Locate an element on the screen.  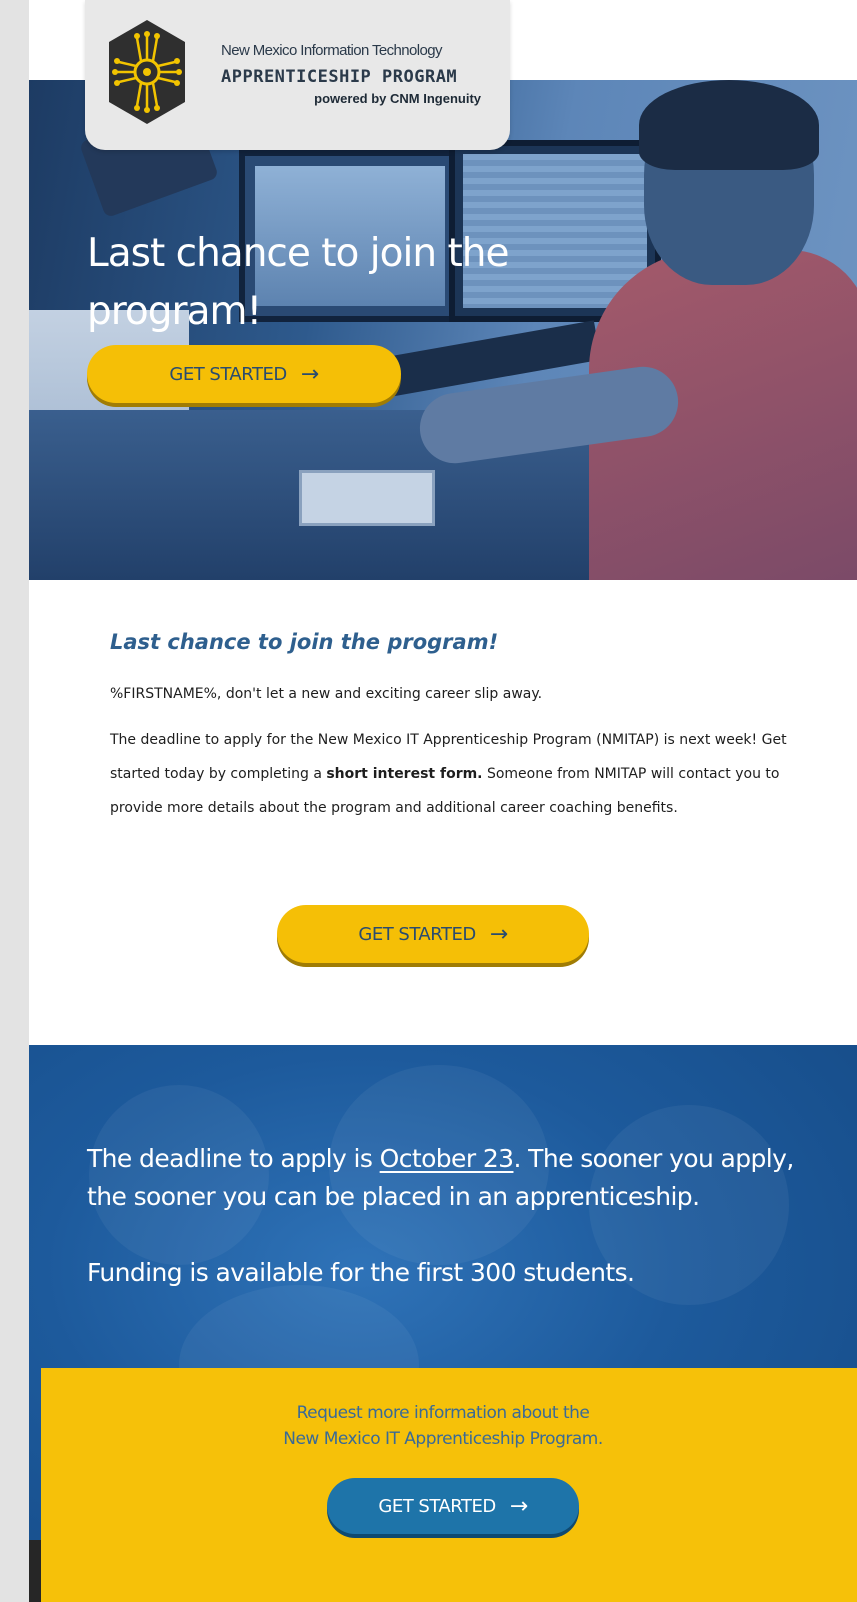
deadline-date-link: October 23 is located at coordinates (447, 1158).